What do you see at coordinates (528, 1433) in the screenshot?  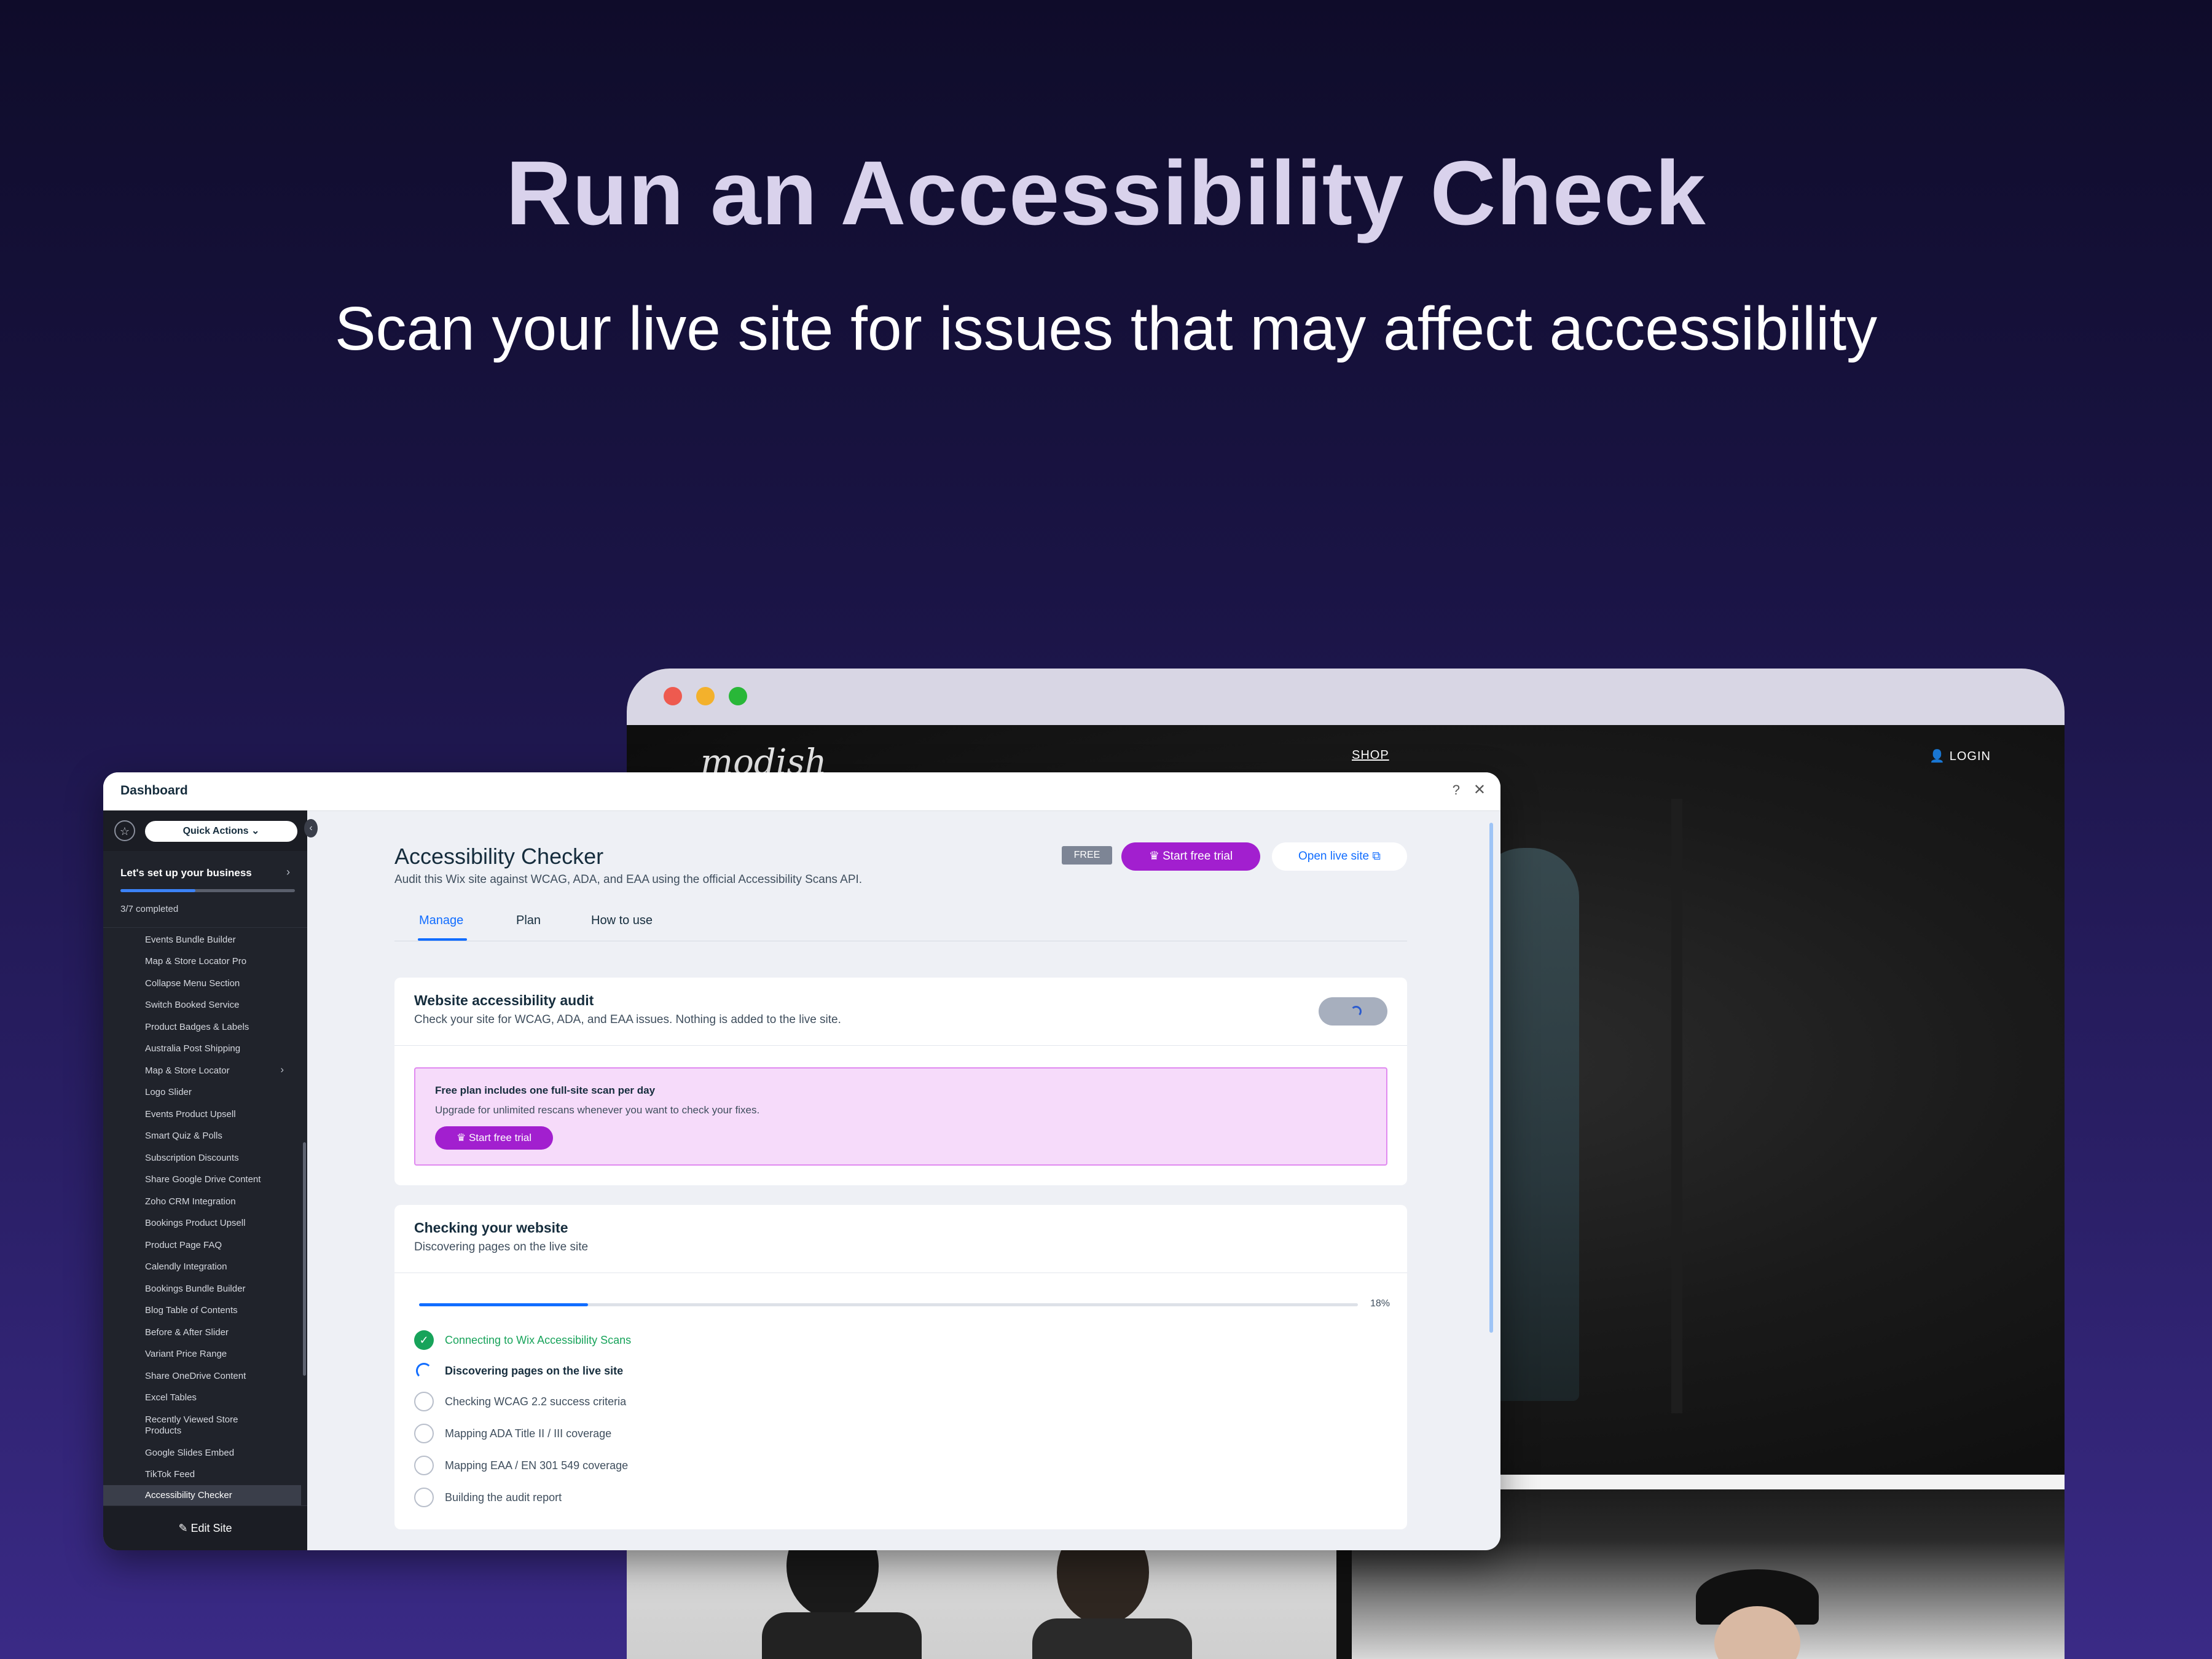 I see `step-label: Mapping ADA Title II / III coverage` at bounding box center [528, 1433].